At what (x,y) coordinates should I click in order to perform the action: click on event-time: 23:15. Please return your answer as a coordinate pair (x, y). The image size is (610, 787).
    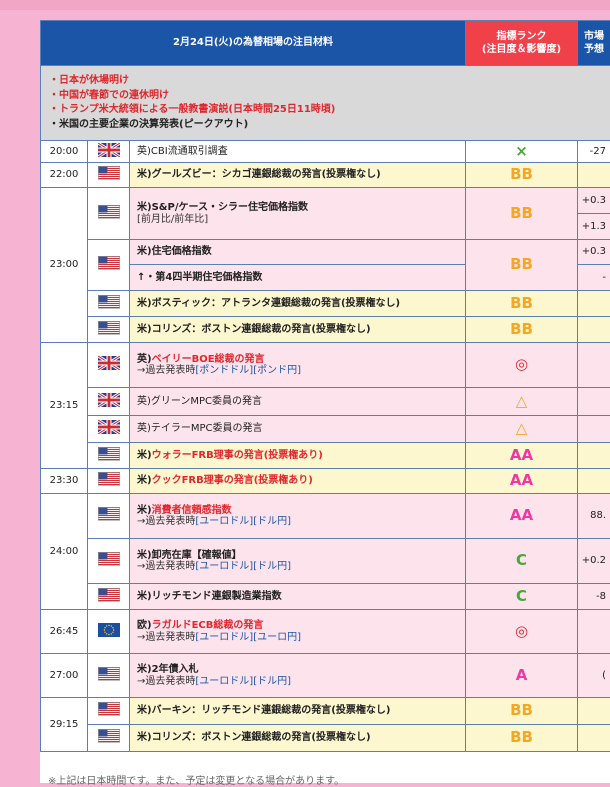
    Looking at the image, I should click on (64, 406).